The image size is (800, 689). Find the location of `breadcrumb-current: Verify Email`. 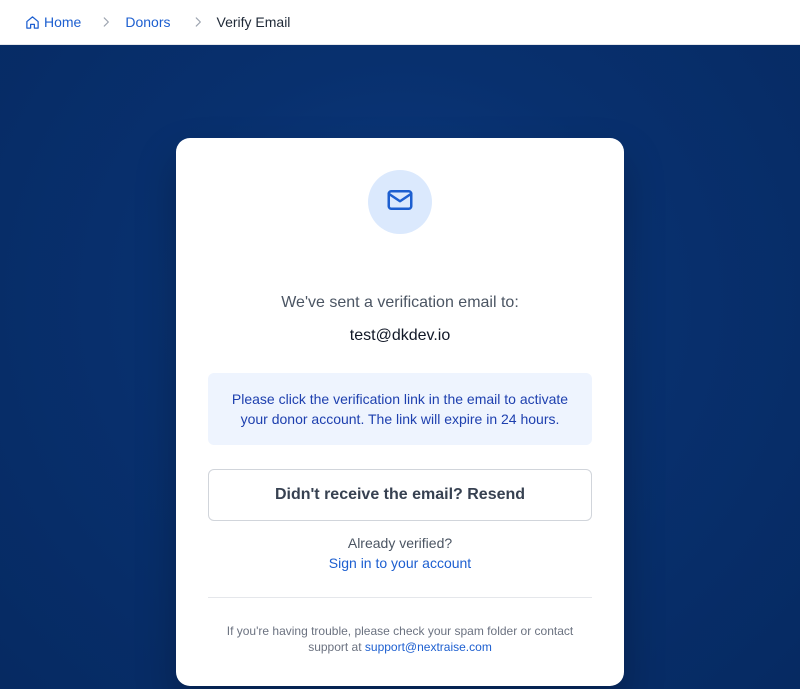

breadcrumb-current: Verify Email is located at coordinates (253, 22).